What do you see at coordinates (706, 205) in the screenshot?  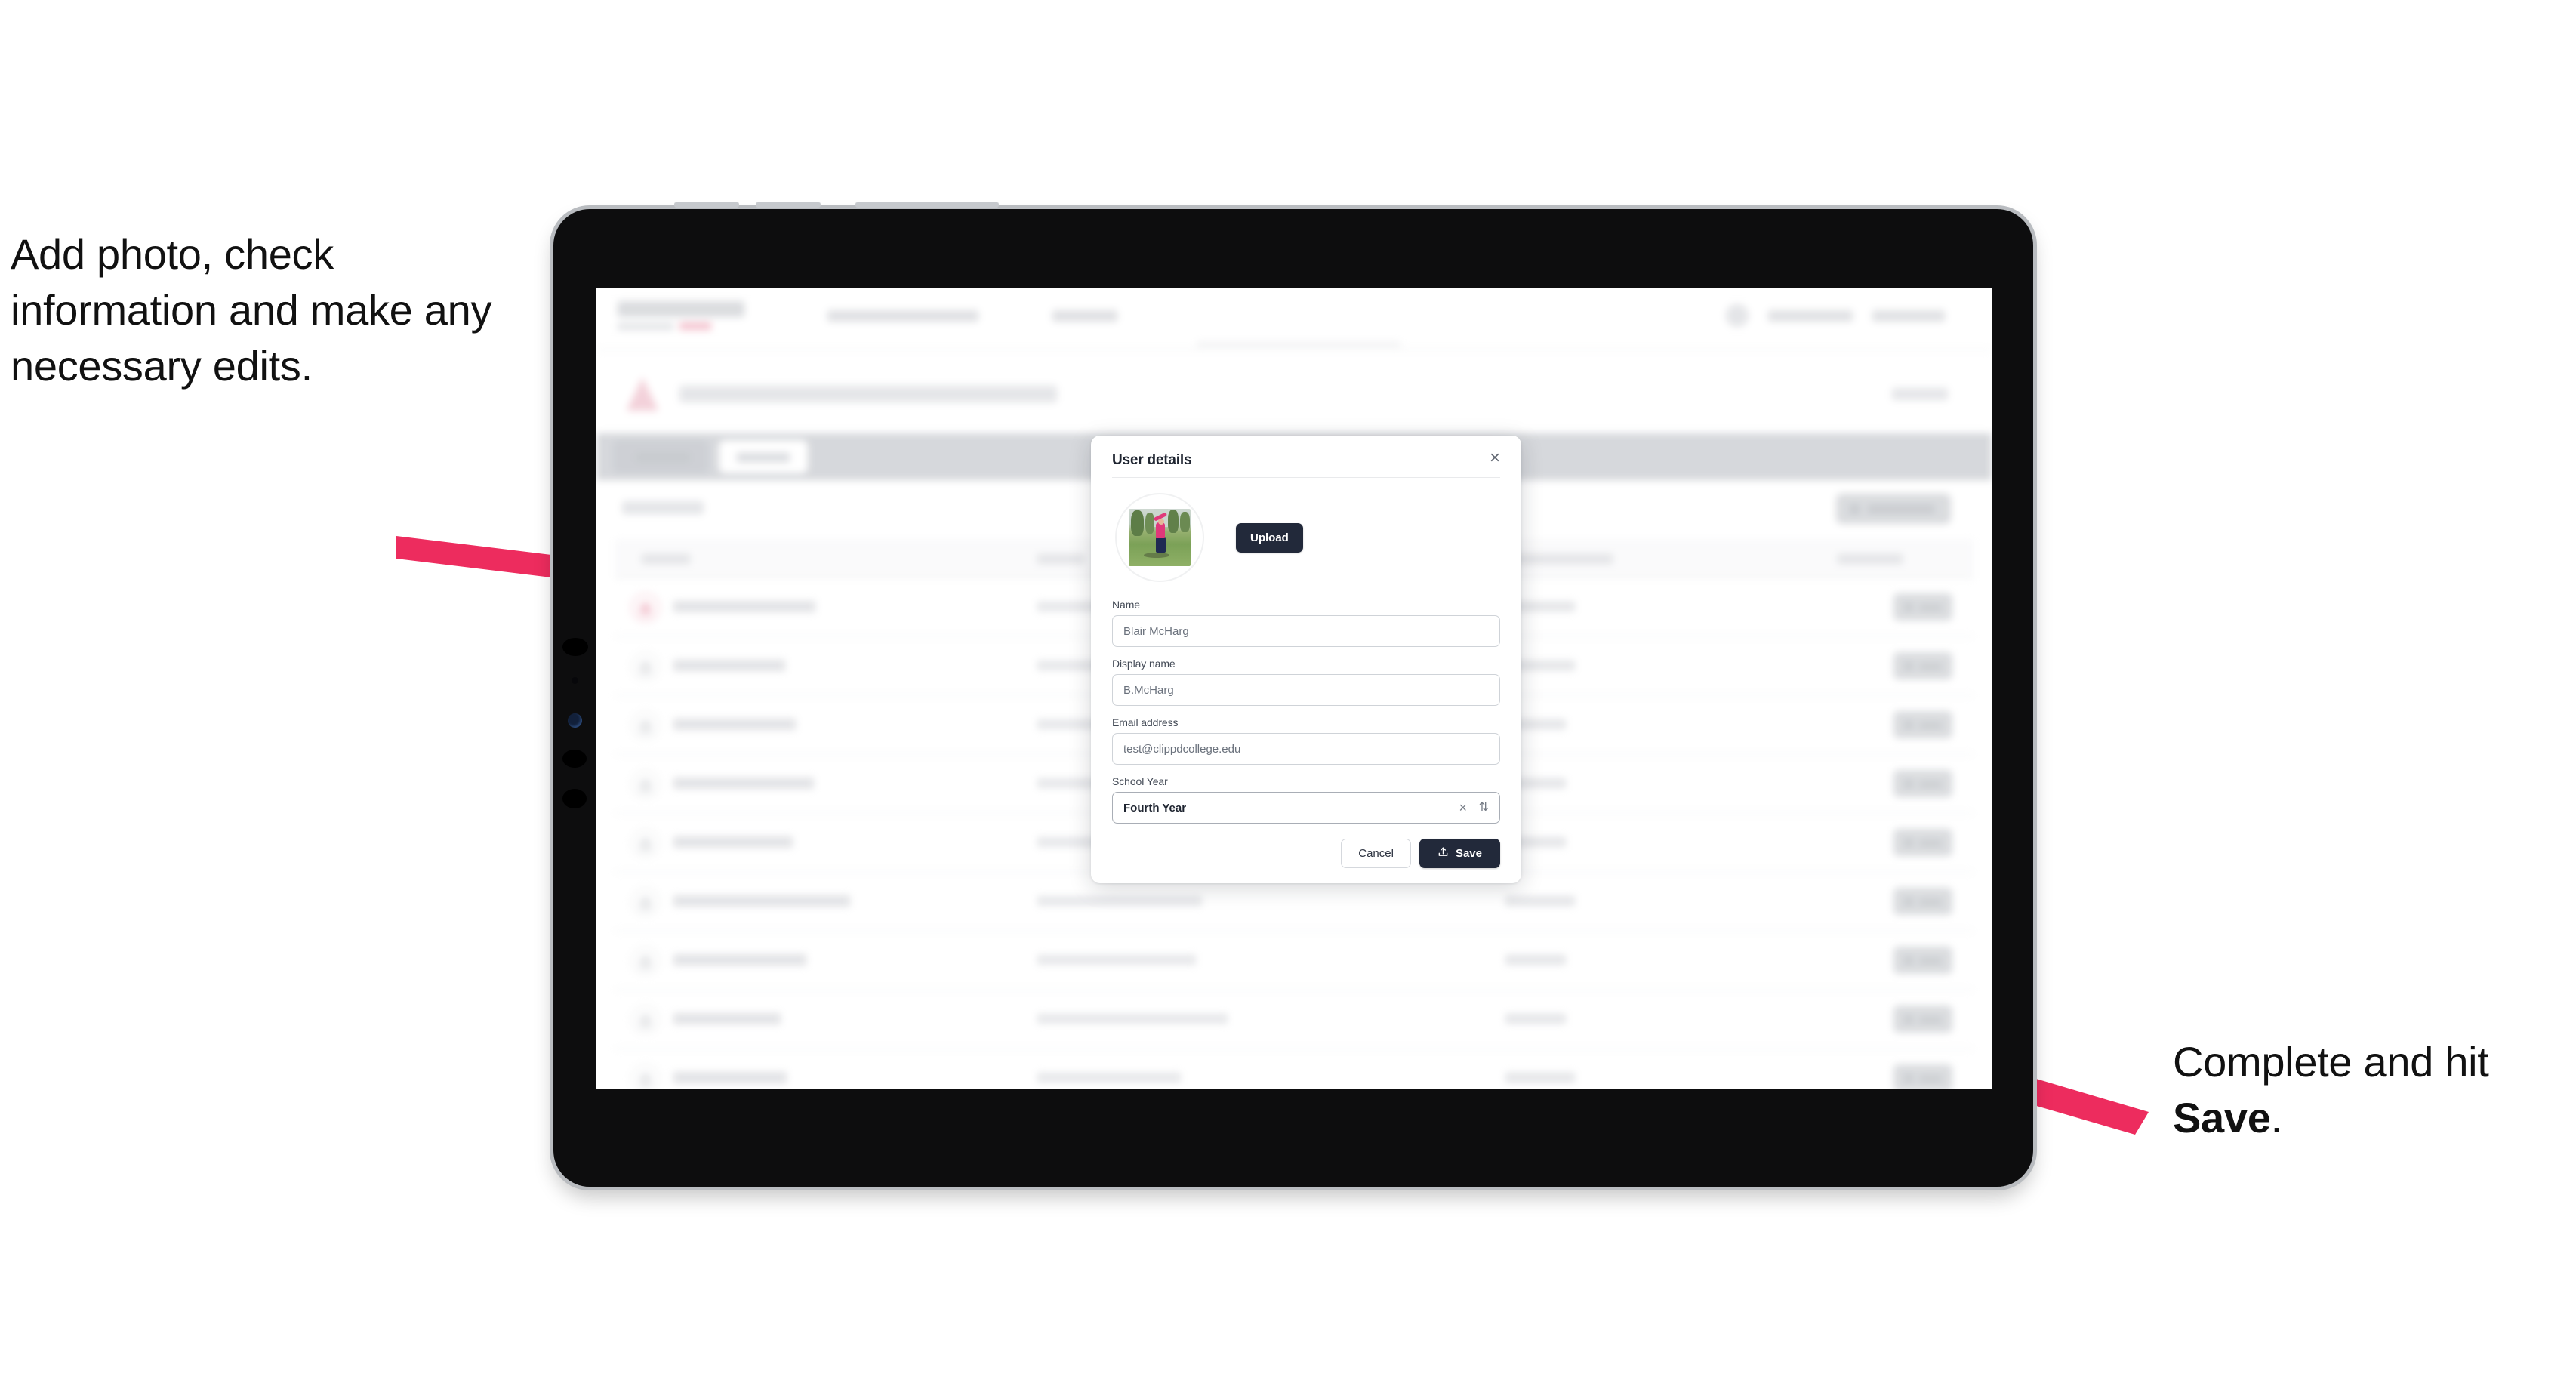 I see `volume-up-button` at bounding box center [706, 205].